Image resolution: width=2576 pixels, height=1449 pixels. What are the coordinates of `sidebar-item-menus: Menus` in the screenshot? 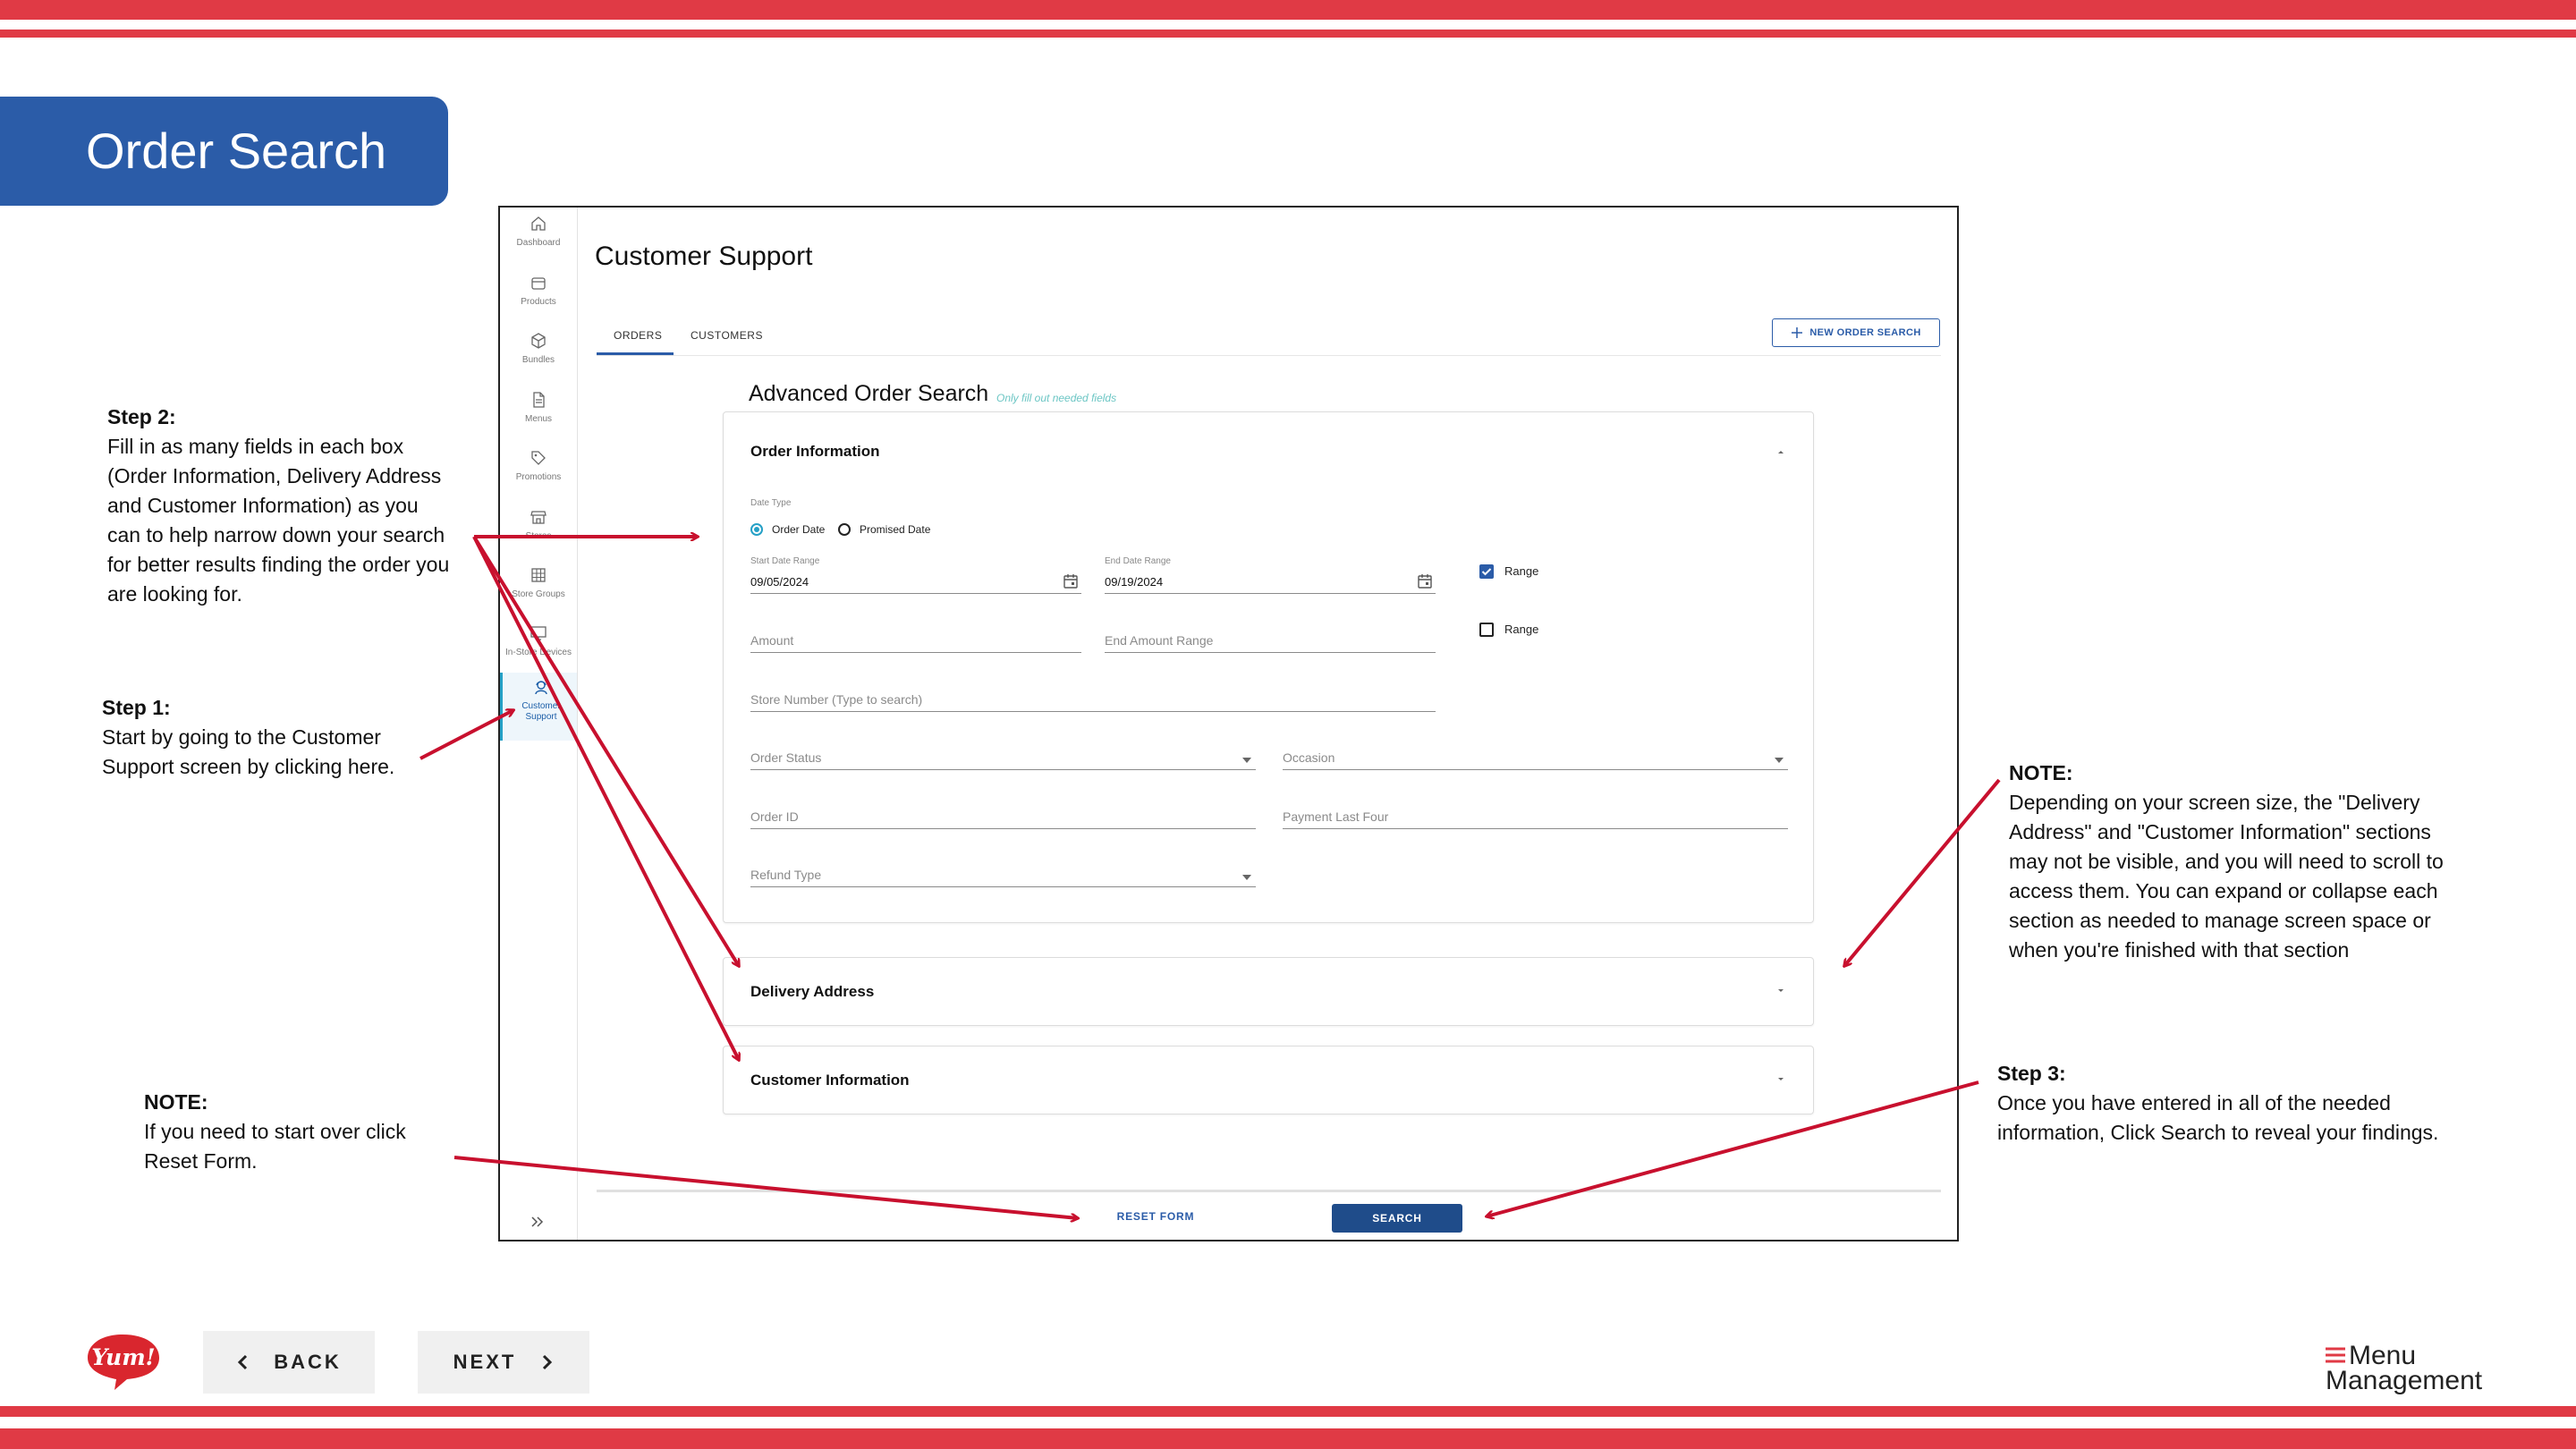 It's located at (538, 414).